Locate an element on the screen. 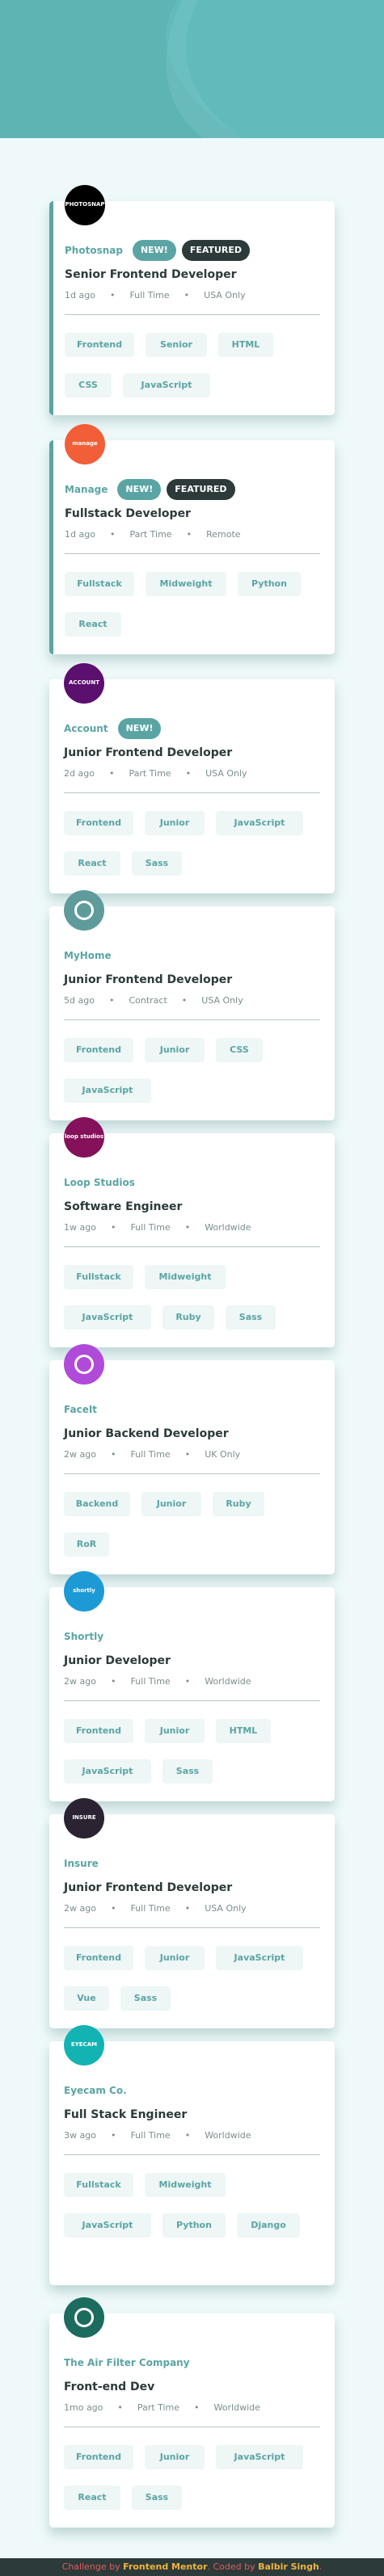 Image resolution: width=384 pixels, height=2576 pixels. company-name: MyHome is located at coordinates (88, 955).